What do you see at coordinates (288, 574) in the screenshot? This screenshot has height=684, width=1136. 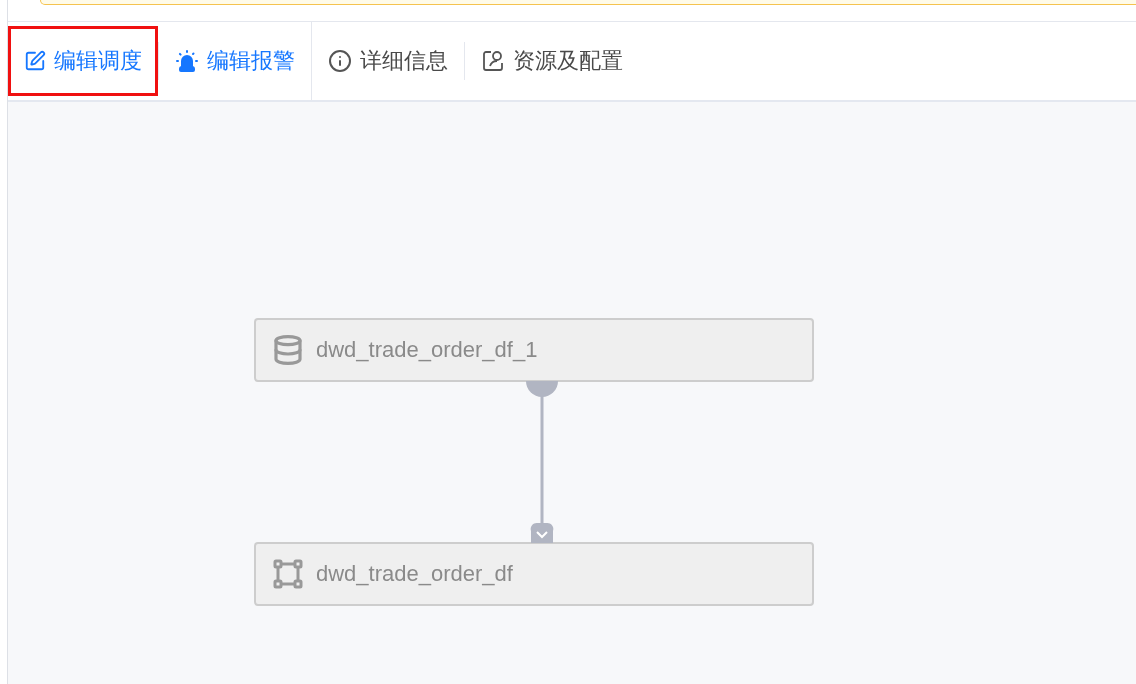 I see `nodes-icon` at bounding box center [288, 574].